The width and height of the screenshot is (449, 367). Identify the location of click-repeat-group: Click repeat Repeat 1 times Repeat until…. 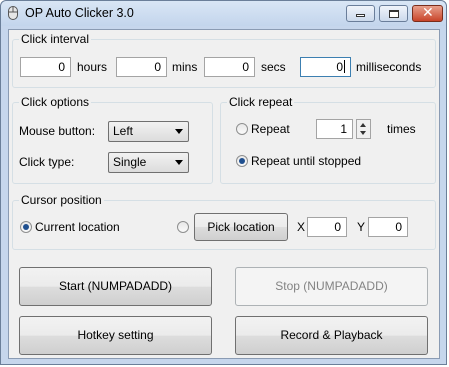
(328, 139).